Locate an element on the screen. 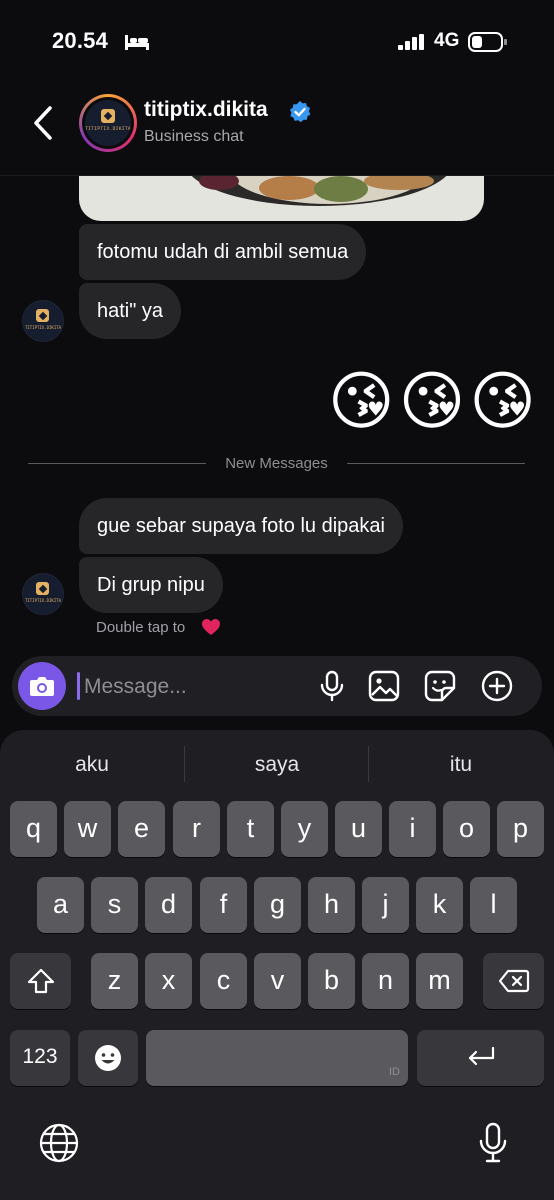 Image resolution: width=554 pixels, height=1200 pixels. key-h: h is located at coordinates (331, 905).